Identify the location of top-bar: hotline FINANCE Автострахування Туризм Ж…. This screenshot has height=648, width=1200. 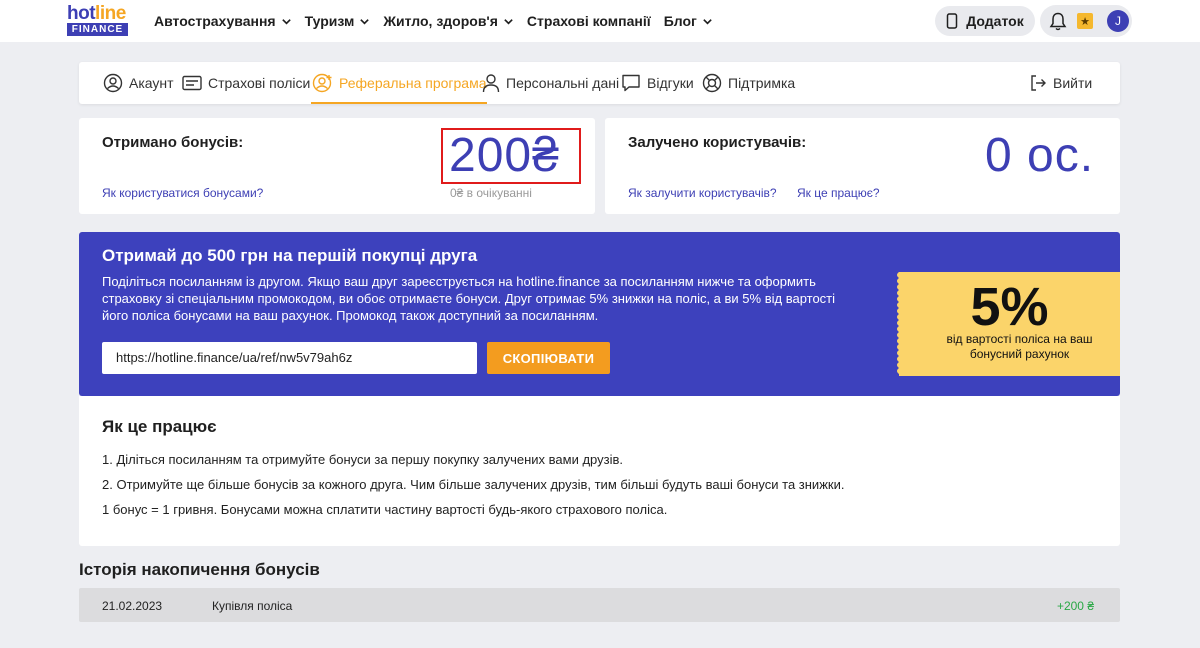
(600, 21).